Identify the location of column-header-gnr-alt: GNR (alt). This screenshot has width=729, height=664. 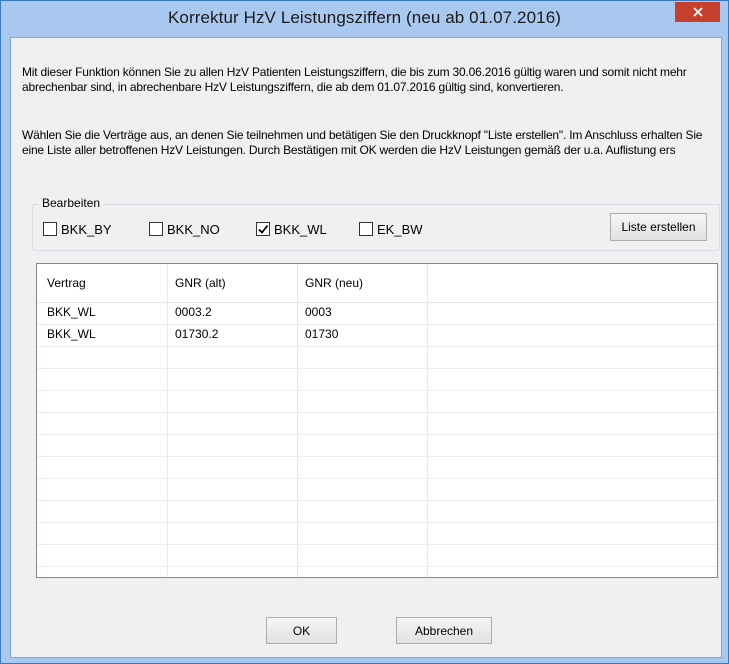
(200, 283).